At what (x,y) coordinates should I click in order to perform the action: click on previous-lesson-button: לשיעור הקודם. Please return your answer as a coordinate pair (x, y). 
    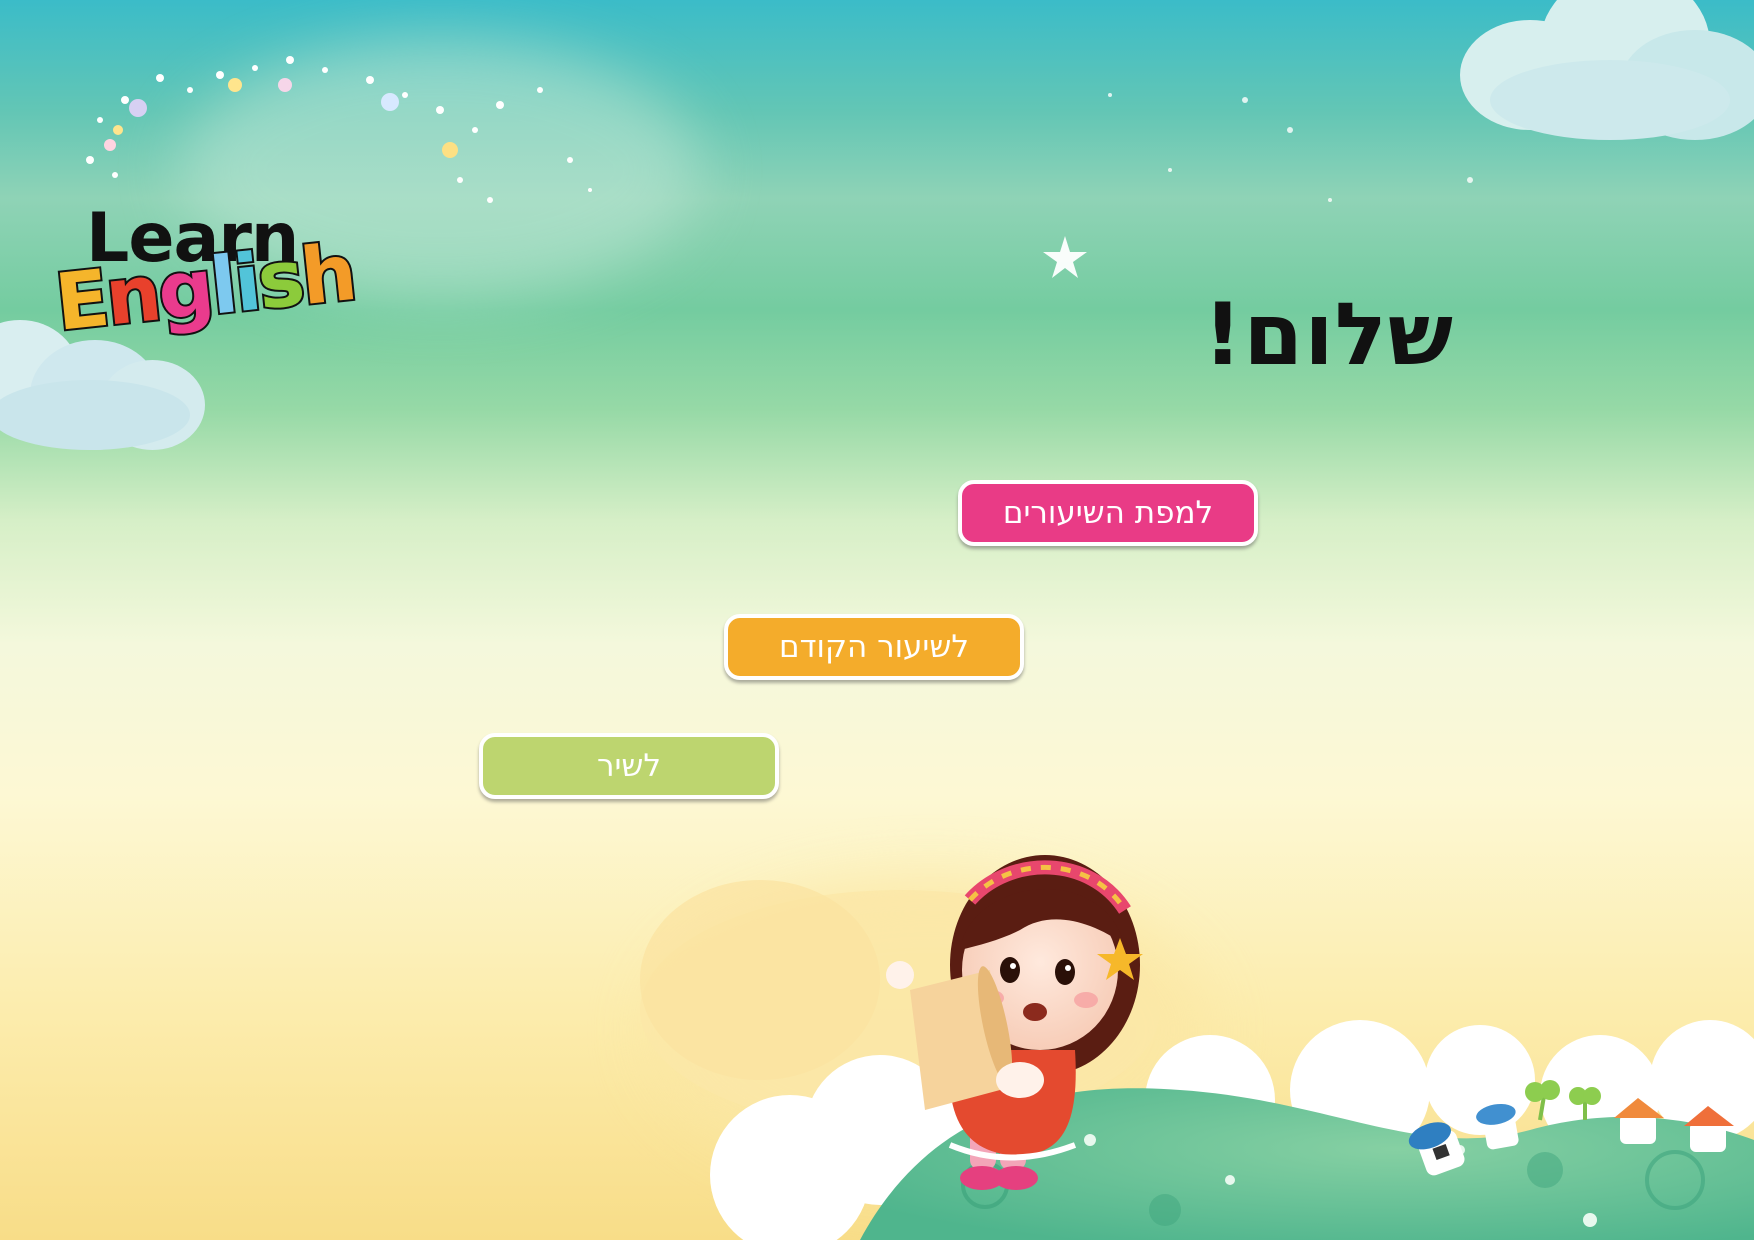
    Looking at the image, I should click on (874, 647).